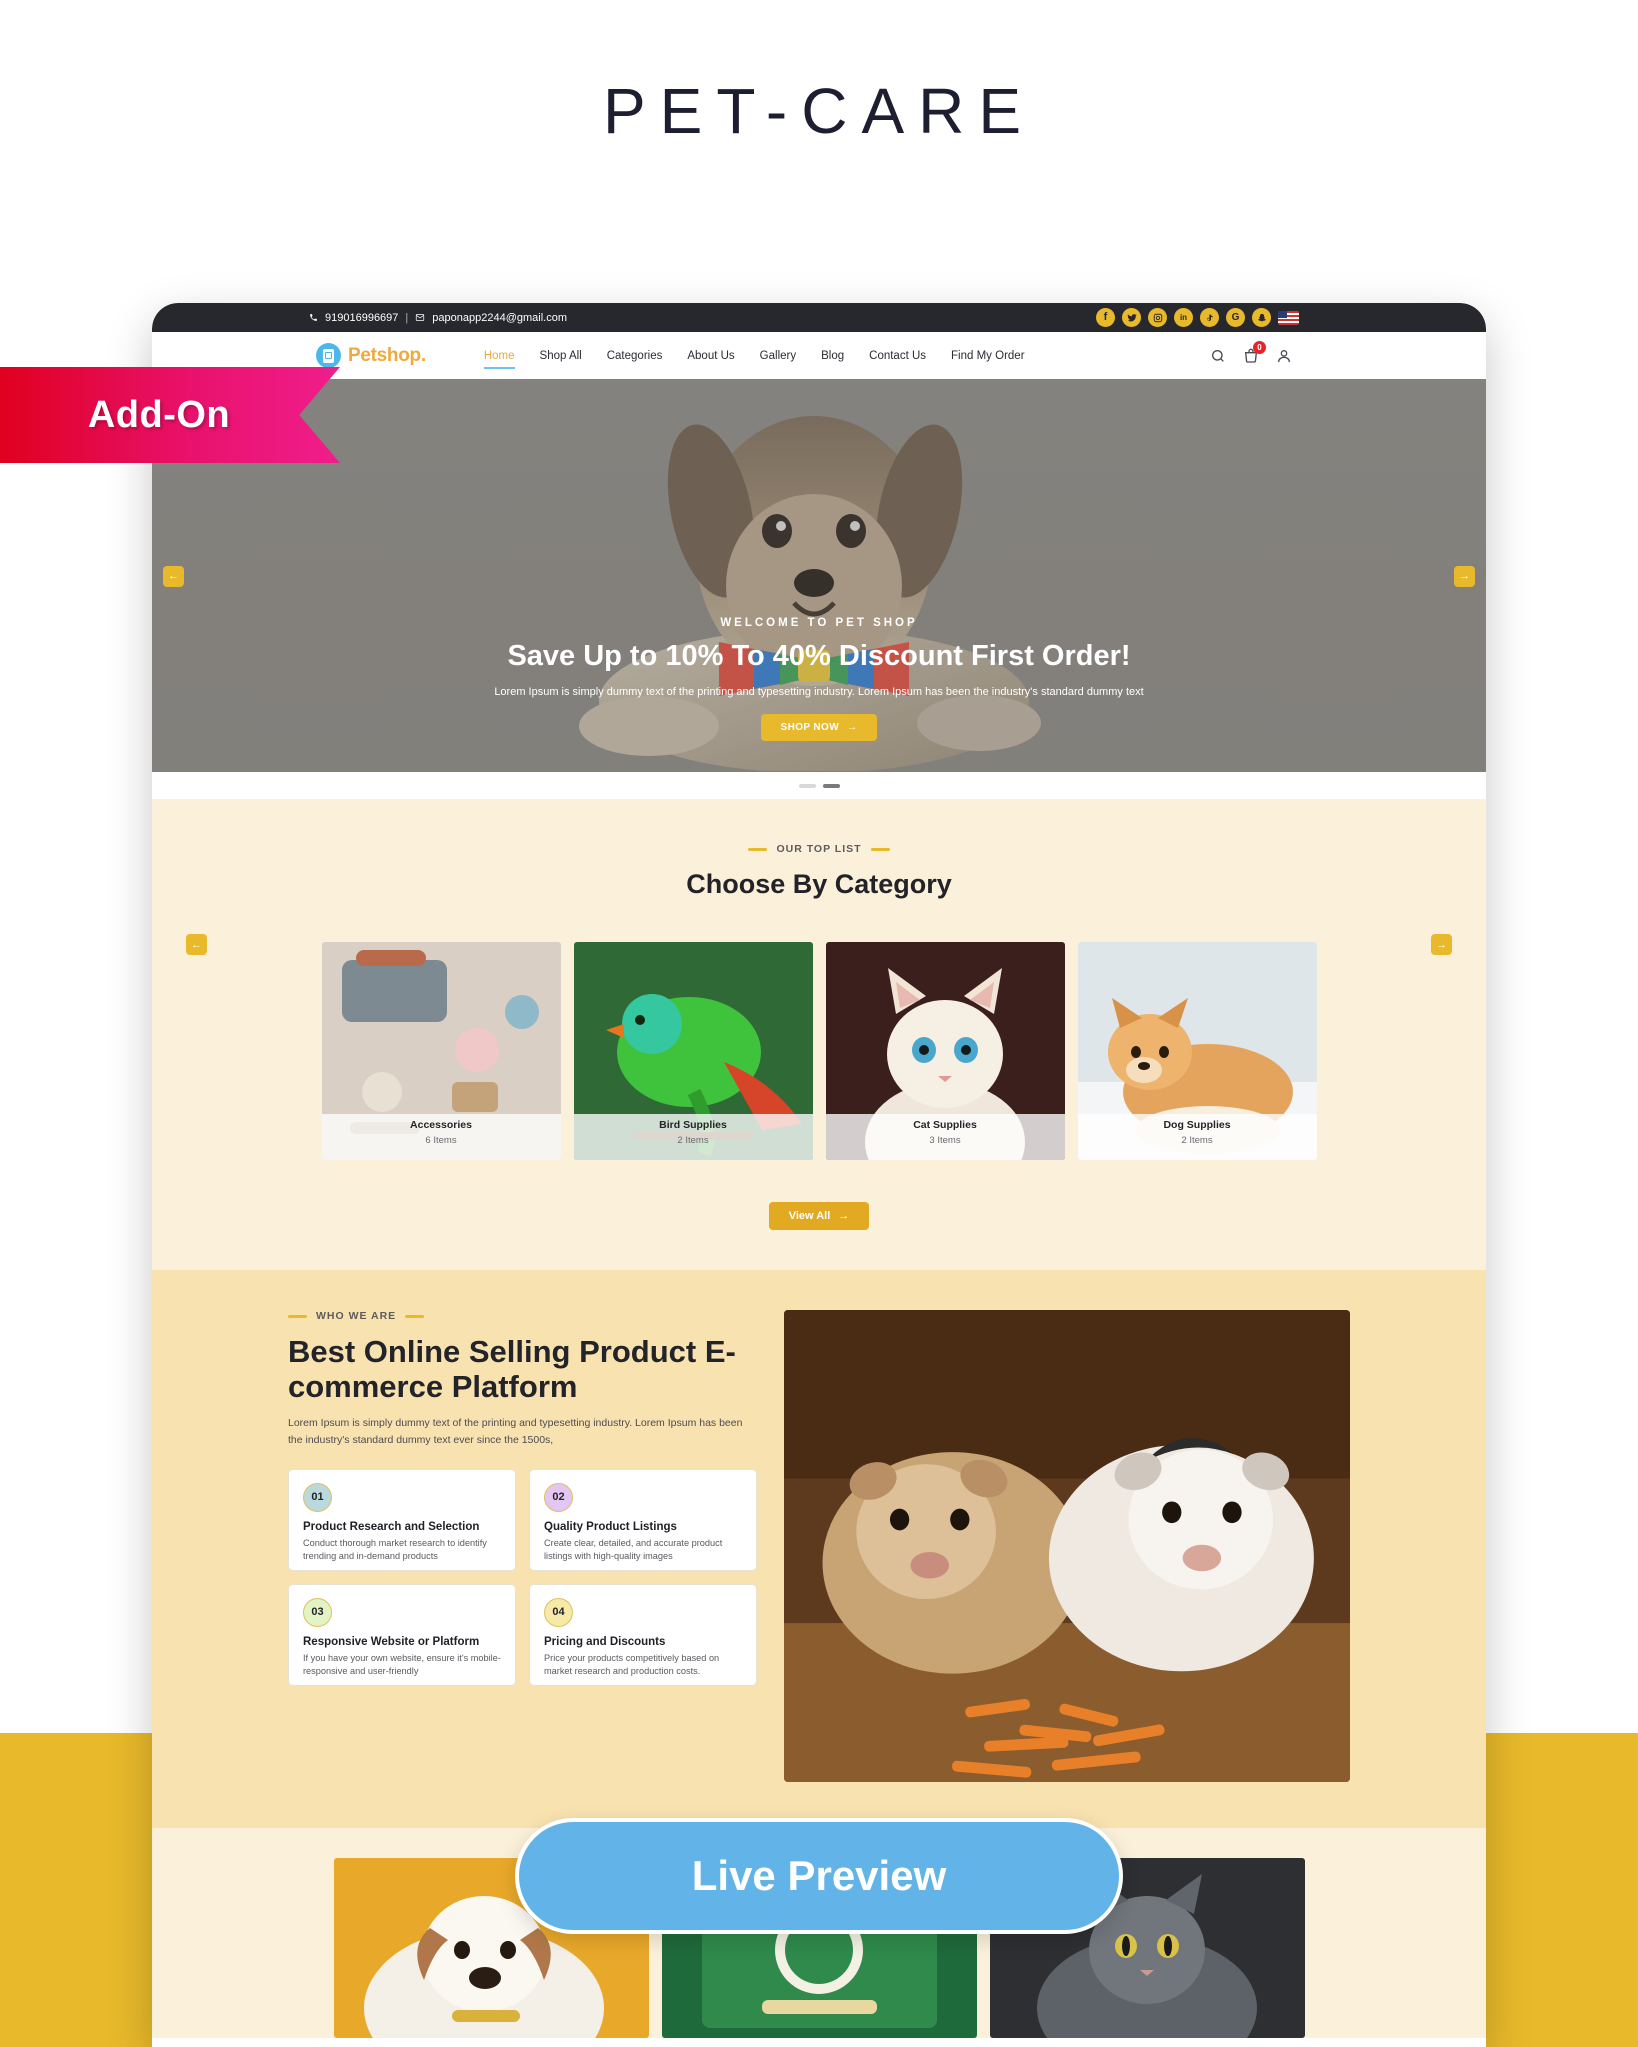 This screenshot has height=2047, width=1638. Describe the element at coordinates (710, 356) in the screenshot. I see `nav-item-about-us: About Us` at that location.